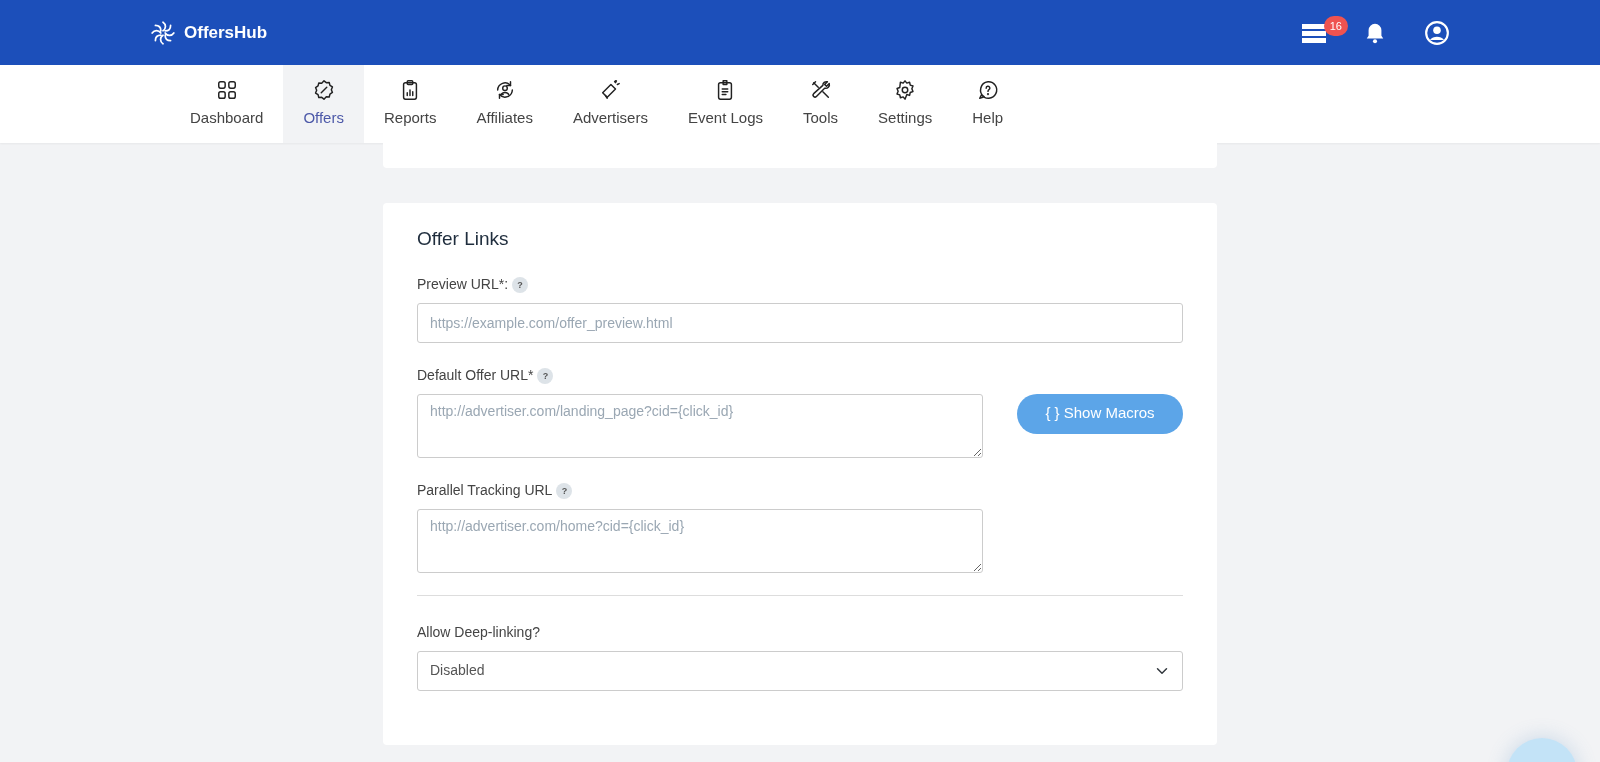  What do you see at coordinates (820, 89) in the screenshot?
I see `tools-icon` at bounding box center [820, 89].